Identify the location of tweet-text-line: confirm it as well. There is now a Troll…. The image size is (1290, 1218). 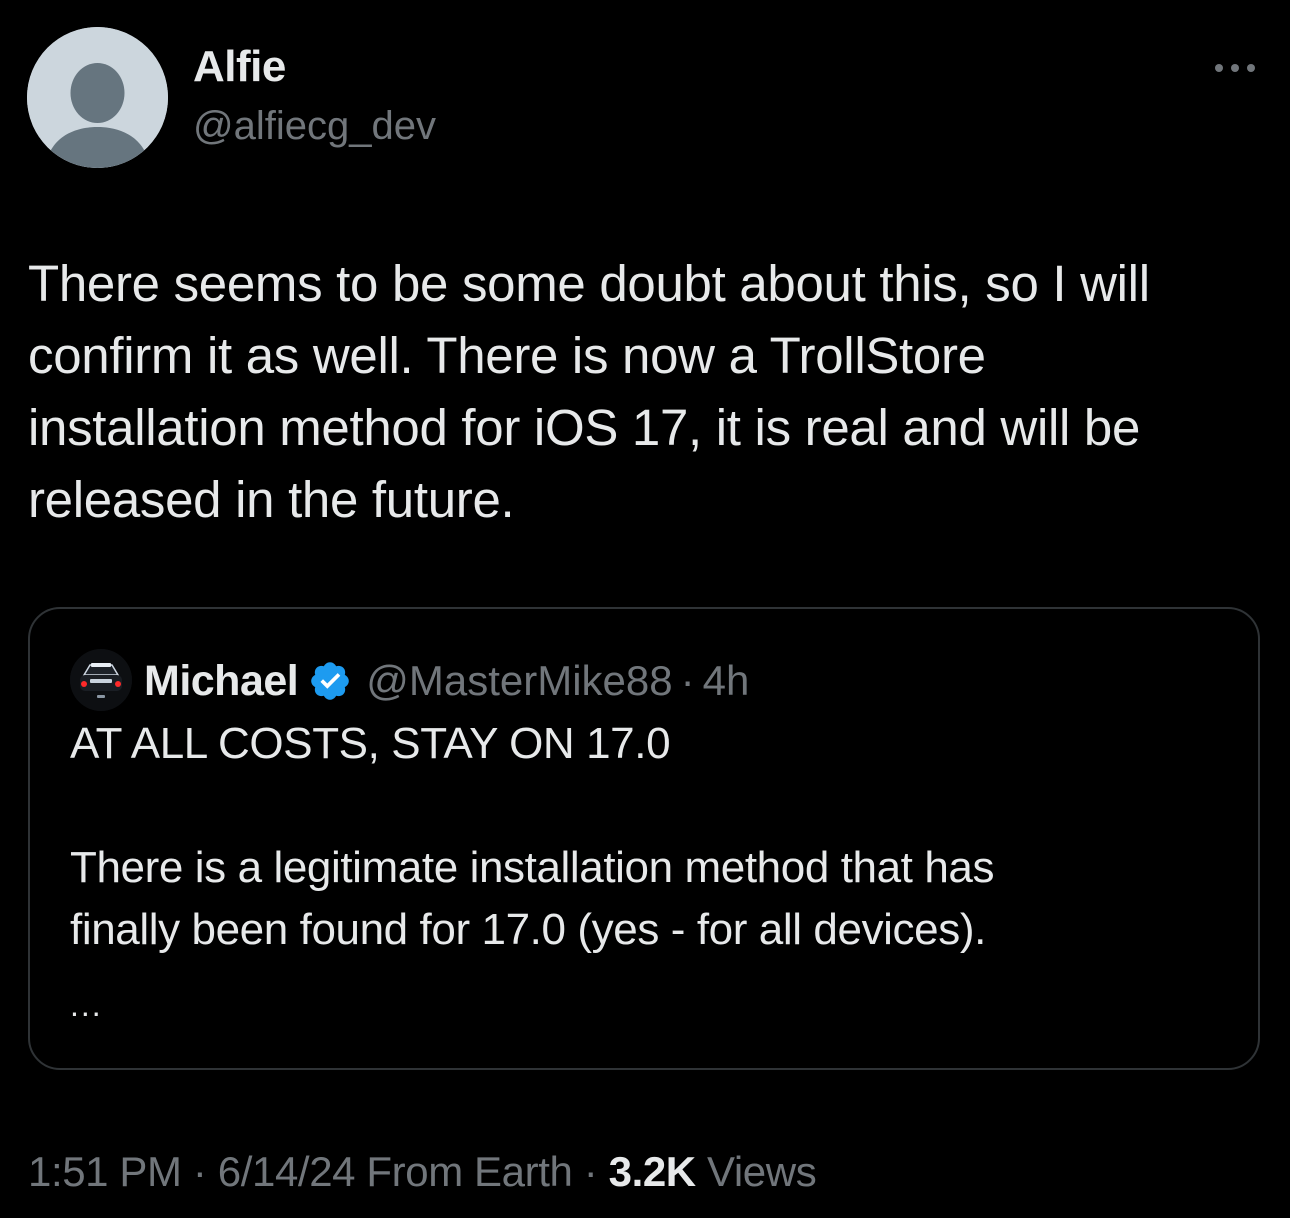
(507, 355).